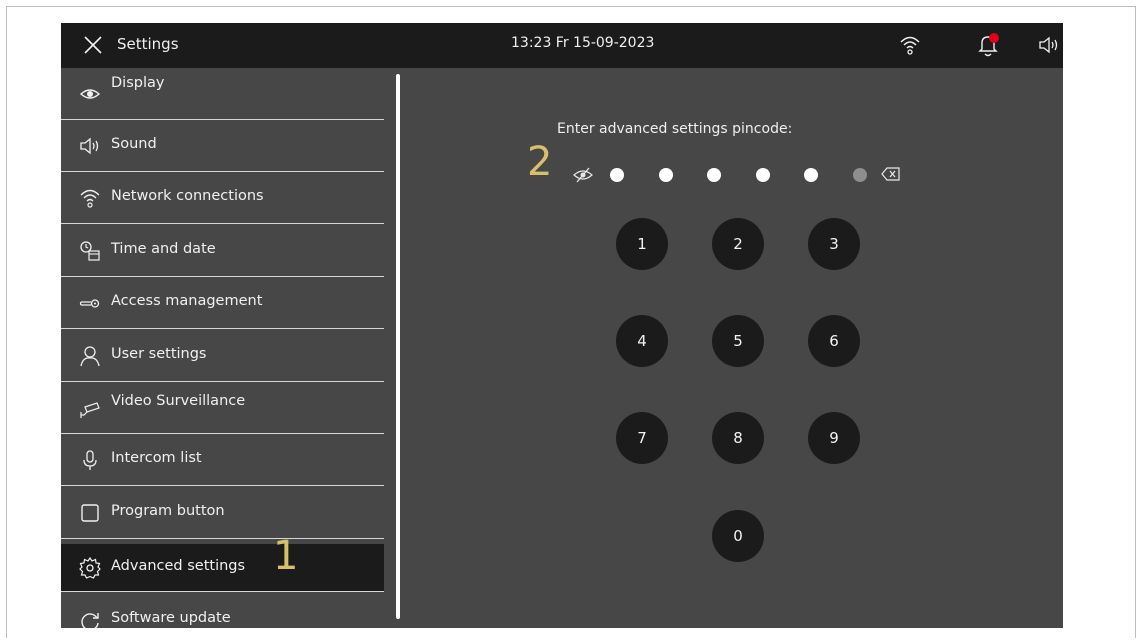 Image resolution: width=1140 pixels, height=640 pixels. Describe the element at coordinates (222, 460) in the screenshot. I see `sidebar-item-intercom-list: Intercom list` at that location.